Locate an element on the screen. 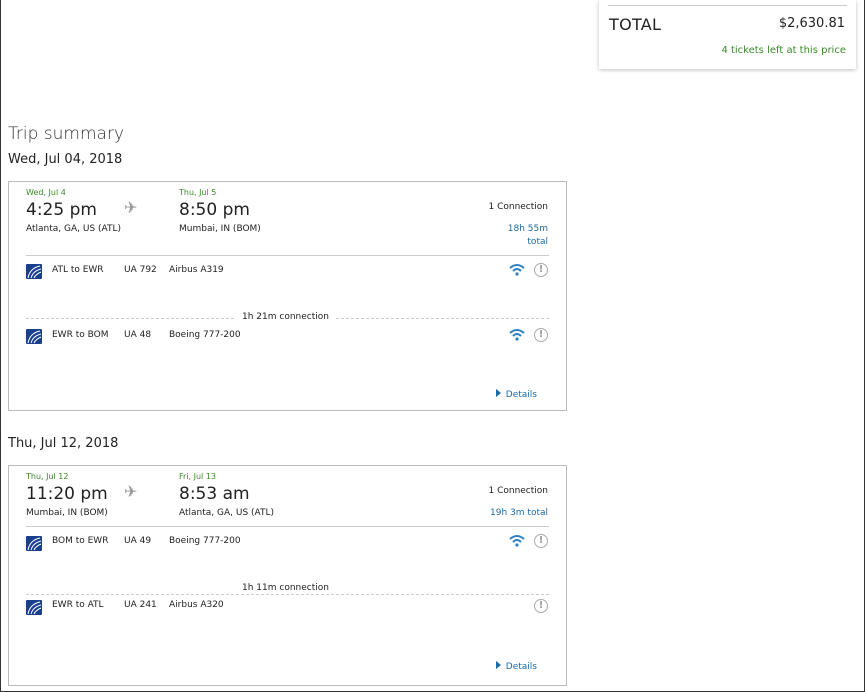  segment-route: ATL to EWR is located at coordinates (78, 270).